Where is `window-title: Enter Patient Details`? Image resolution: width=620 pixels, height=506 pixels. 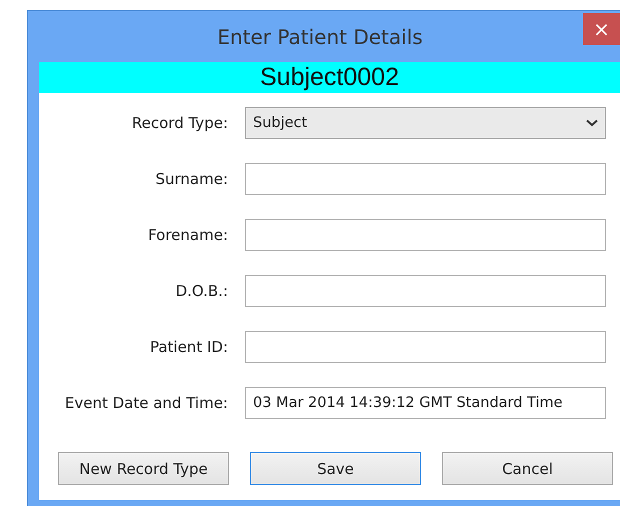
window-title: Enter Patient Details is located at coordinates (320, 36).